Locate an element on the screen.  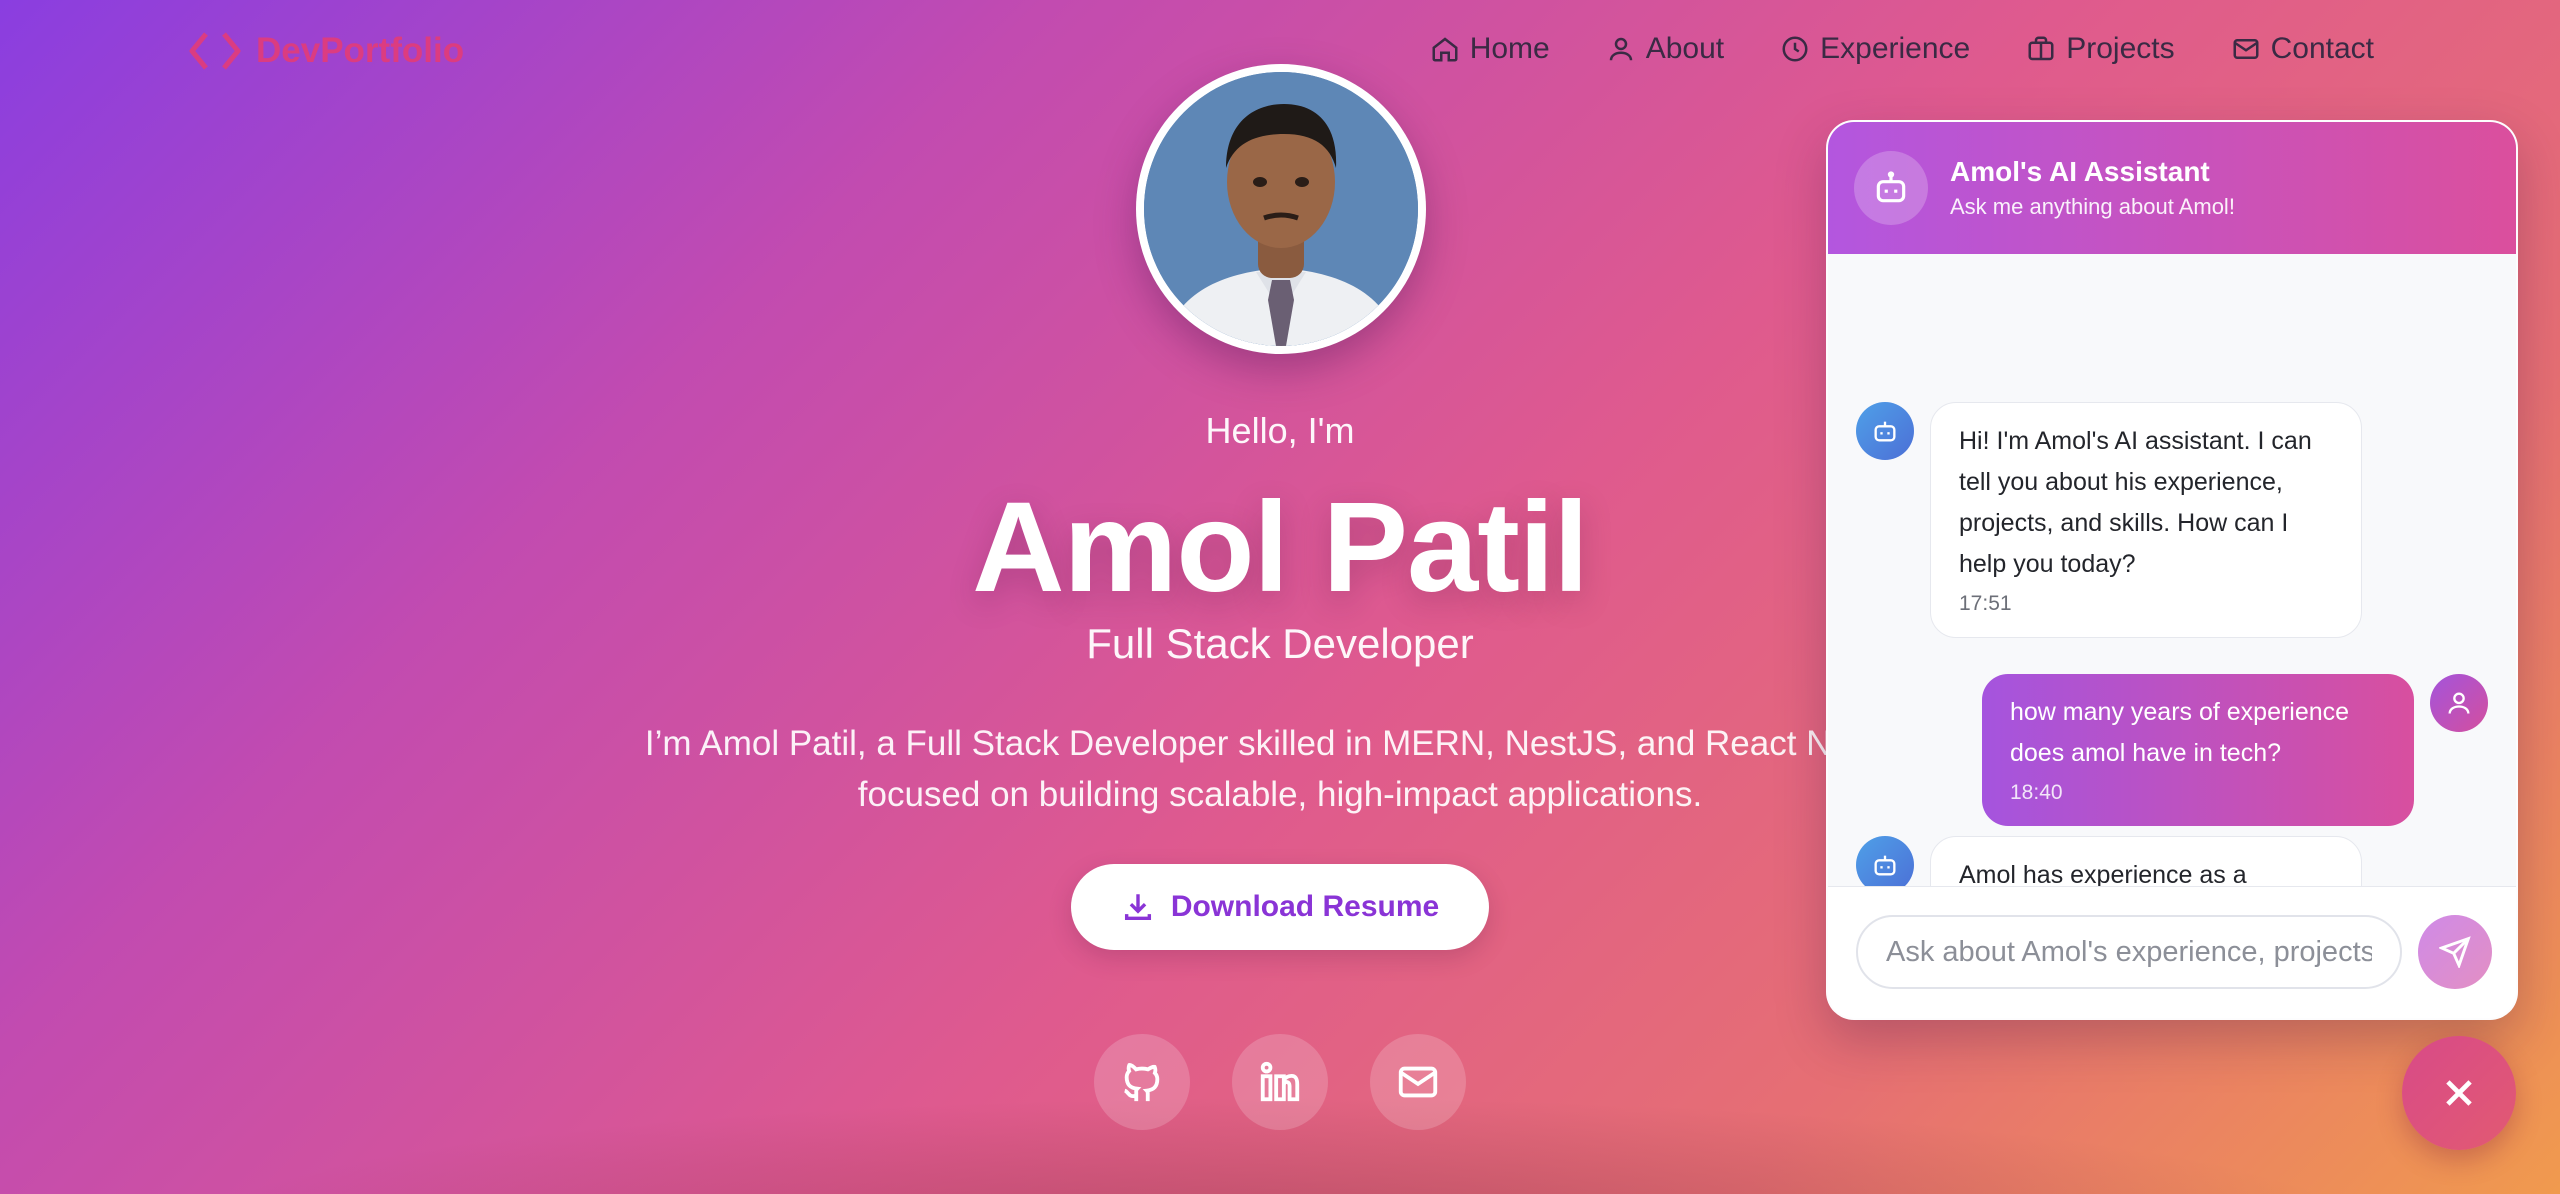
social-links is located at coordinates (1280, 1082).